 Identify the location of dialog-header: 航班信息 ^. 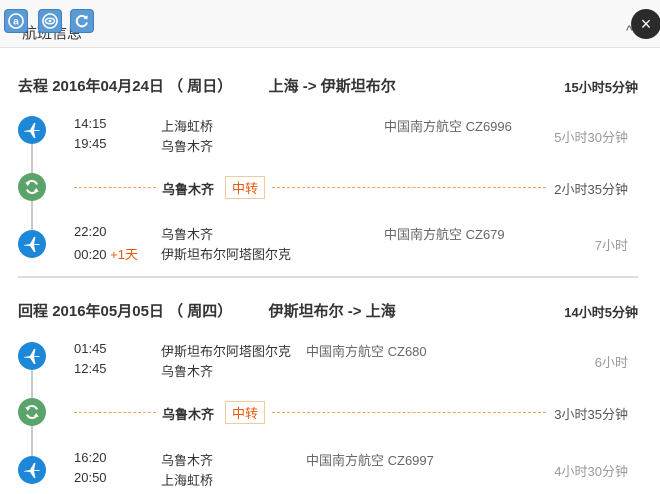
(330, 24).